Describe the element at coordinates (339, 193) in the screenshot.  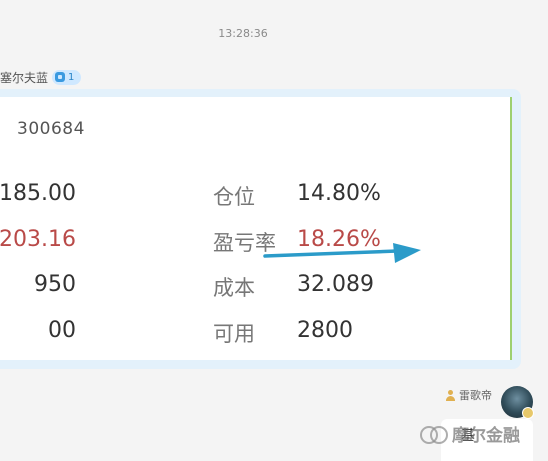
I see `row-value: 14.80%` at that location.